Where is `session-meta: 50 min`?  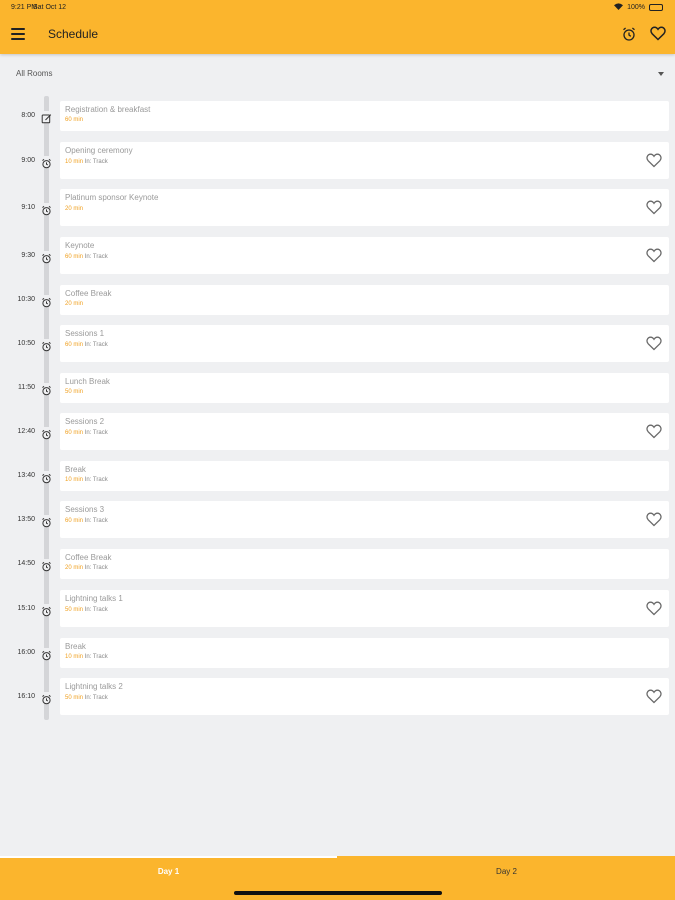
session-meta: 50 min is located at coordinates (74, 392).